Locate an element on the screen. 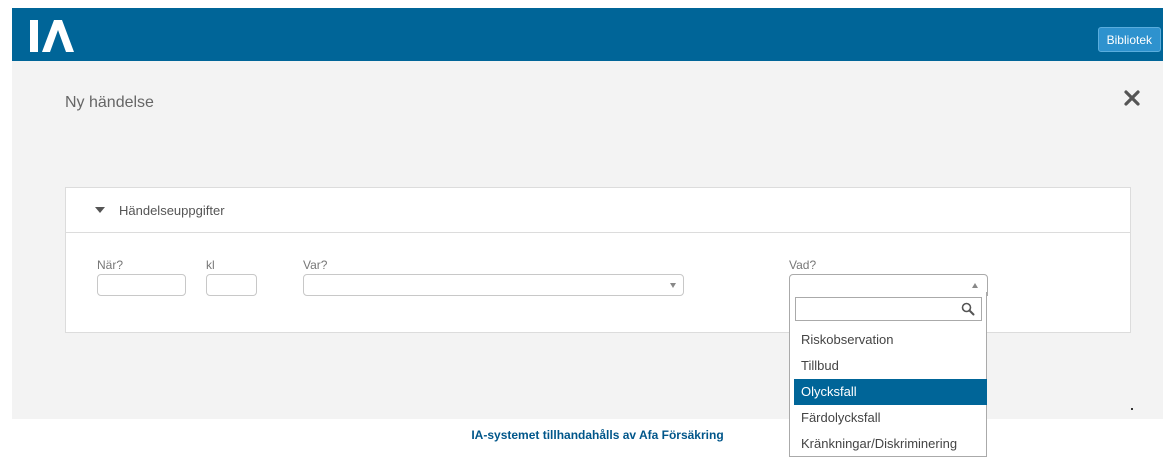  panel-header: Händelseuppgifter is located at coordinates (598, 210).